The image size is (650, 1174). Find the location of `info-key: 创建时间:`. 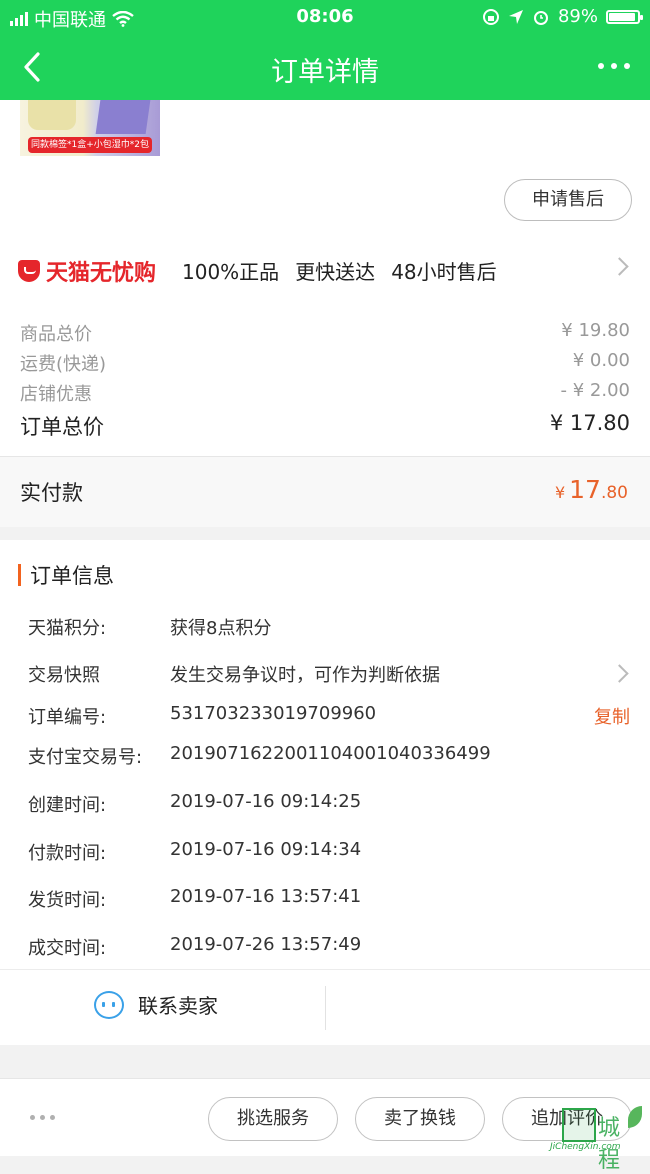

info-key: 创建时间: is located at coordinates (67, 805).